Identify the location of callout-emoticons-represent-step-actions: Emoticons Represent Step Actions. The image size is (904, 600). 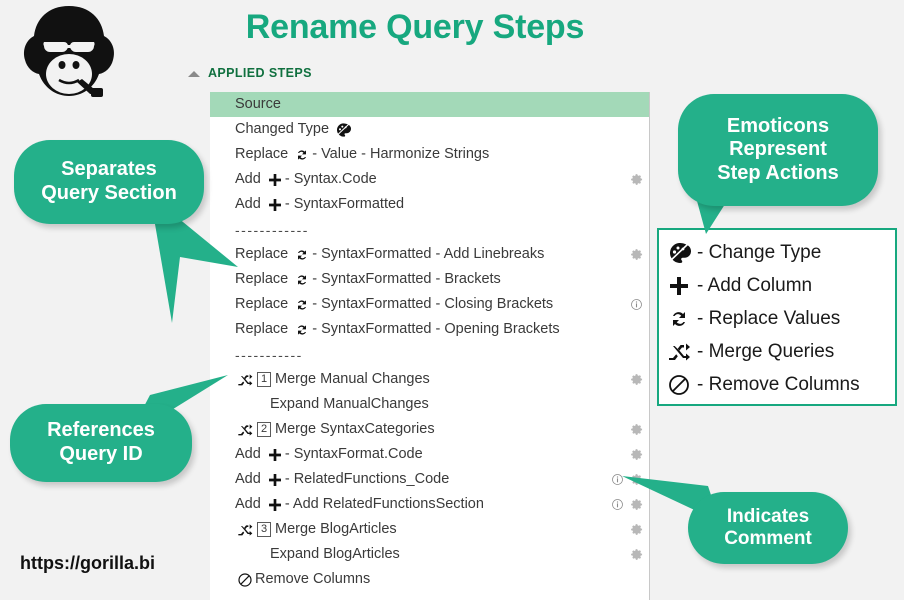
(778, 150).